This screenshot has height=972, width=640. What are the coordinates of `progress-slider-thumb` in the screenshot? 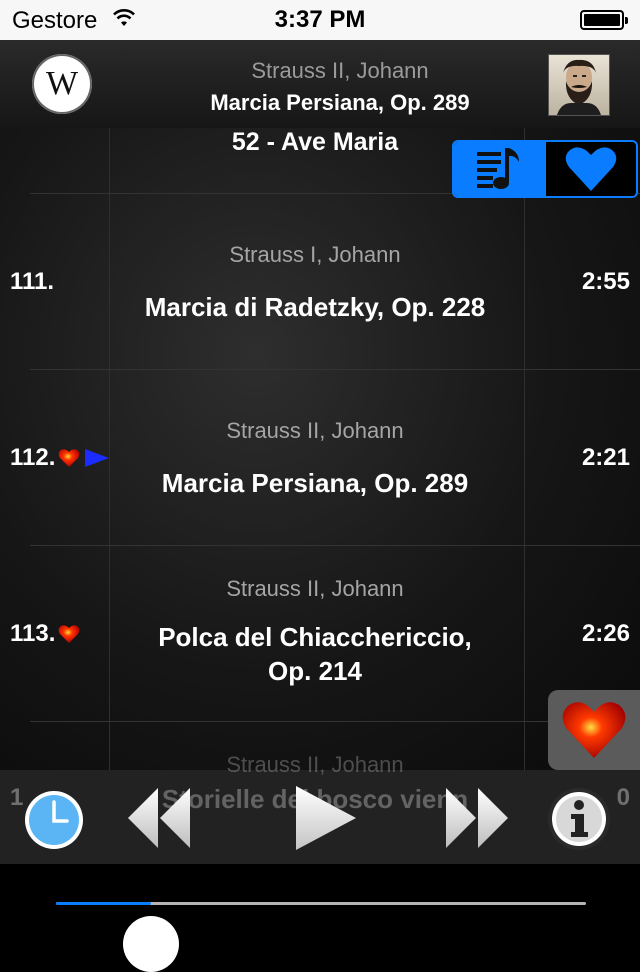 It's located at (151, 944).